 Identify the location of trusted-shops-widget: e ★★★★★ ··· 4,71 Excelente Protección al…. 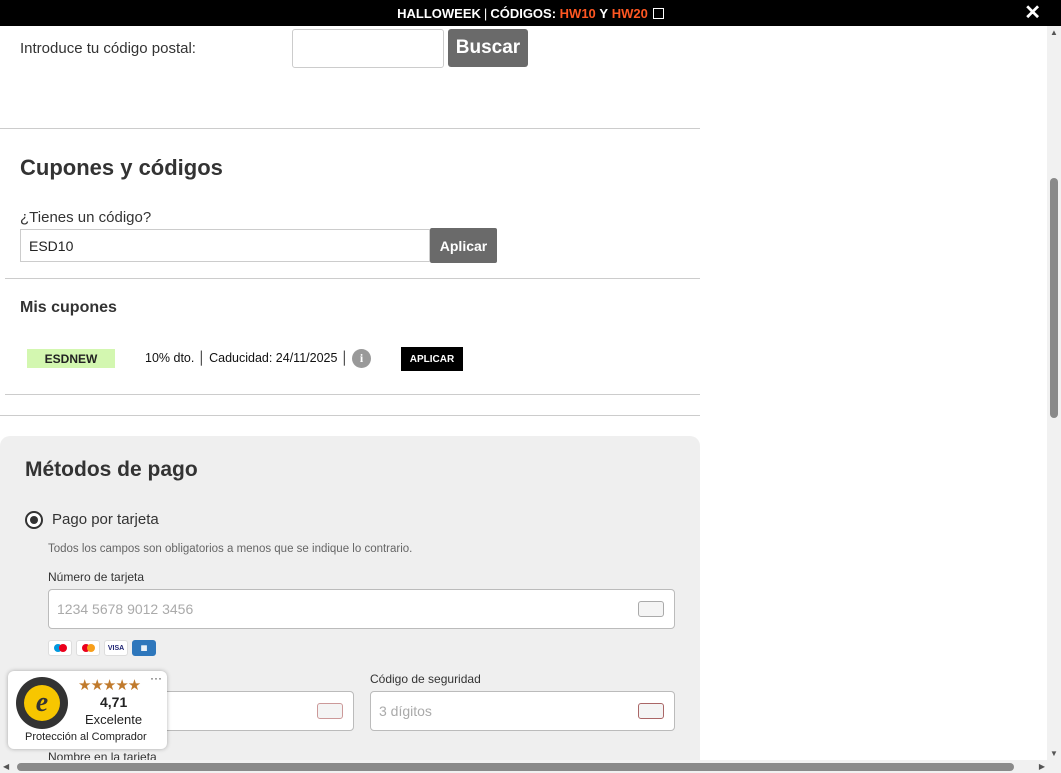
(87, 710).